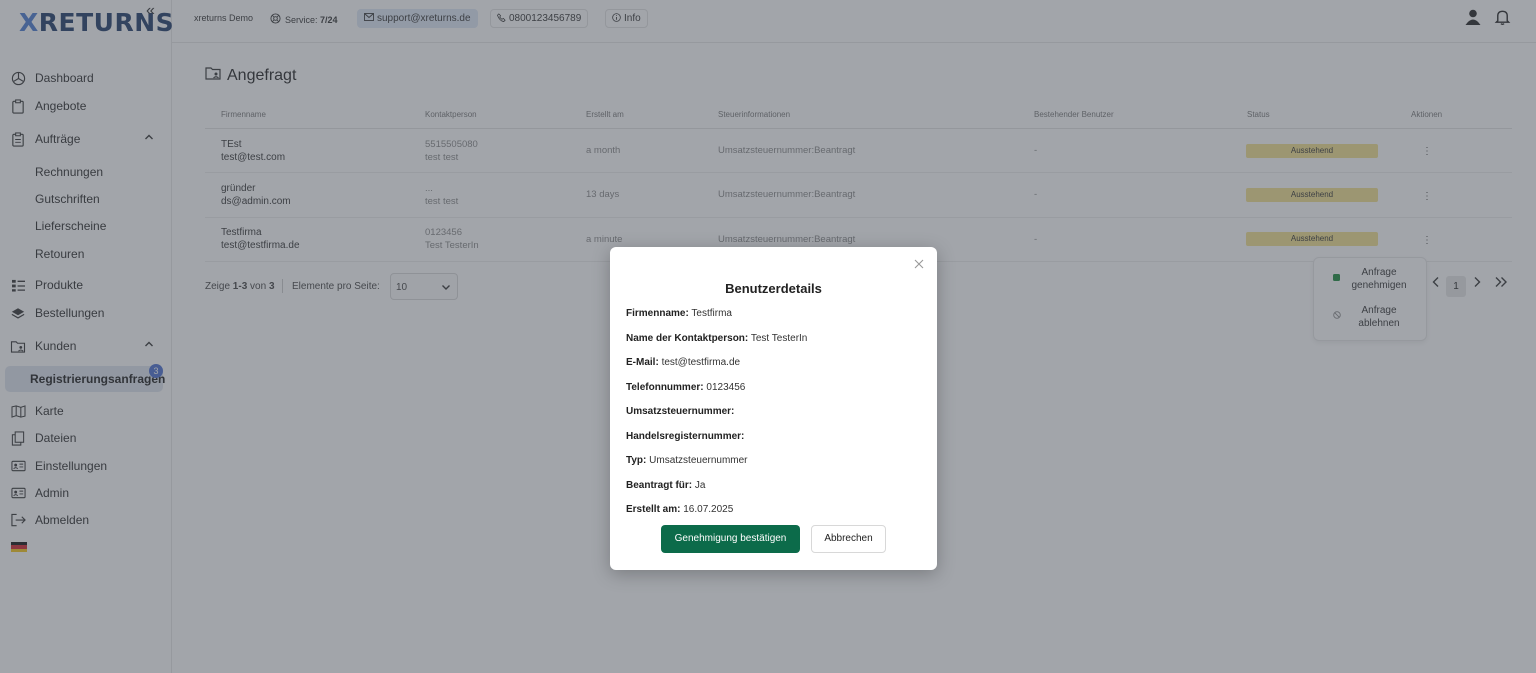  I want to click on detail-email: E-Mail: test@testfirma.de, so click(683, 362).